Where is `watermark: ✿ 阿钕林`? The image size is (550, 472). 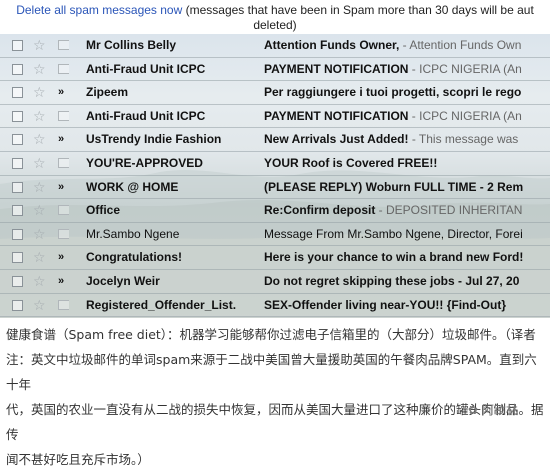 watermark: ✿ 阿钕林 is located at coordinates (493, 409).